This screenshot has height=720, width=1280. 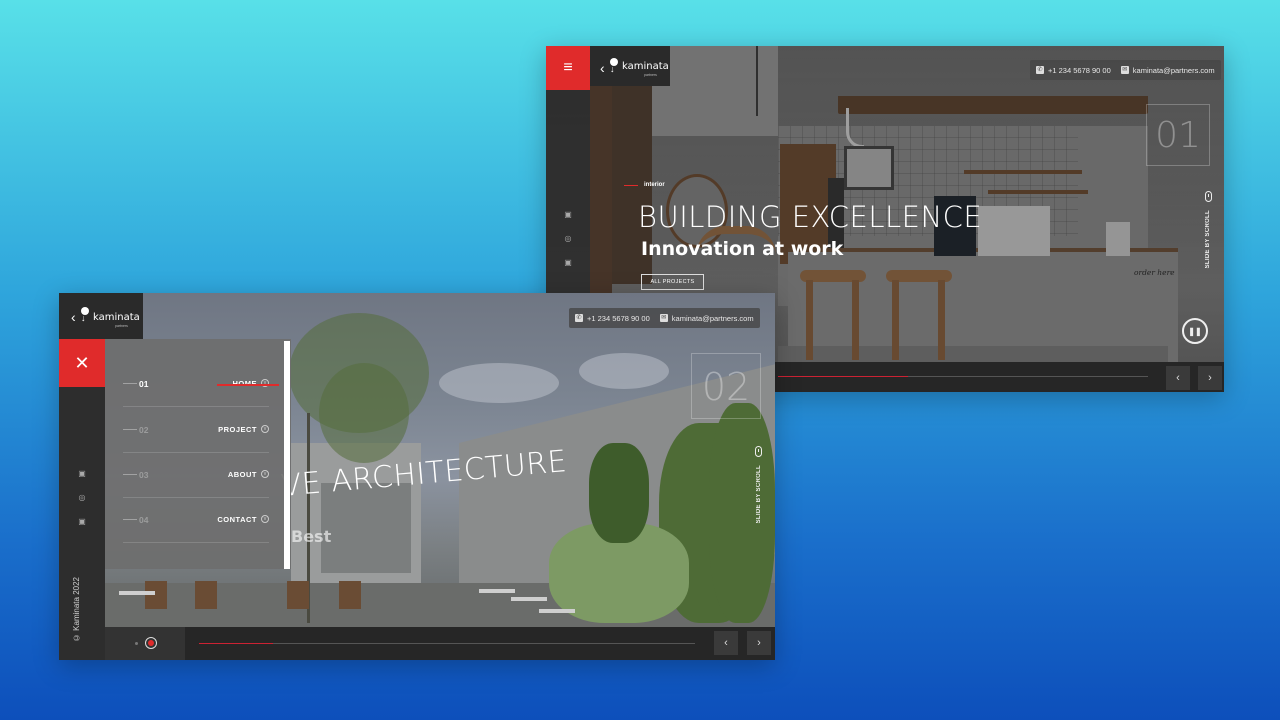 What do you see at coordinates (1178, 135) in the screenshot?
I see `slide-number: 01` at bounding box center [1178, 135].